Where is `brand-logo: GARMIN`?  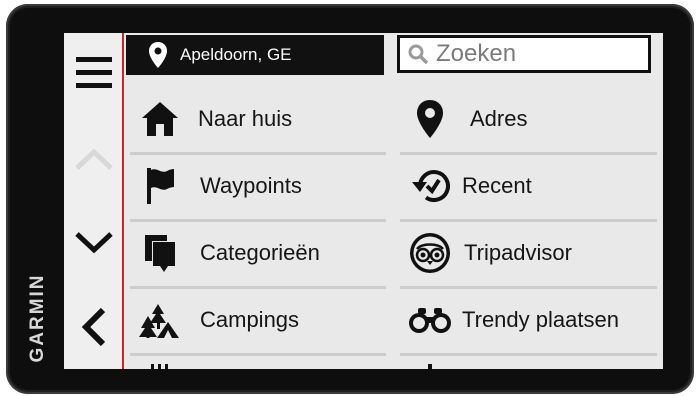 brand-logo: GARMIN is located at coordinates (38, 320).